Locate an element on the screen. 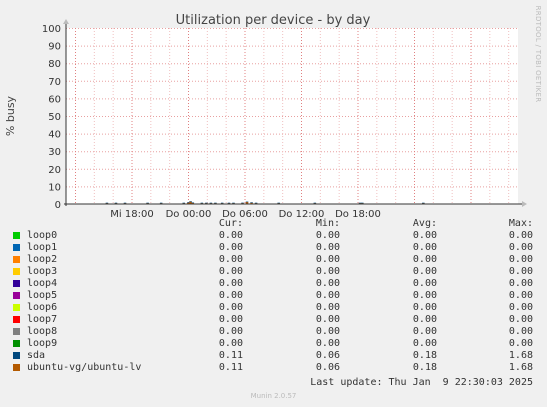 The height and width of the screenshot is (407, 547). legend-name: loop9 is located at coordinates (42, 343).